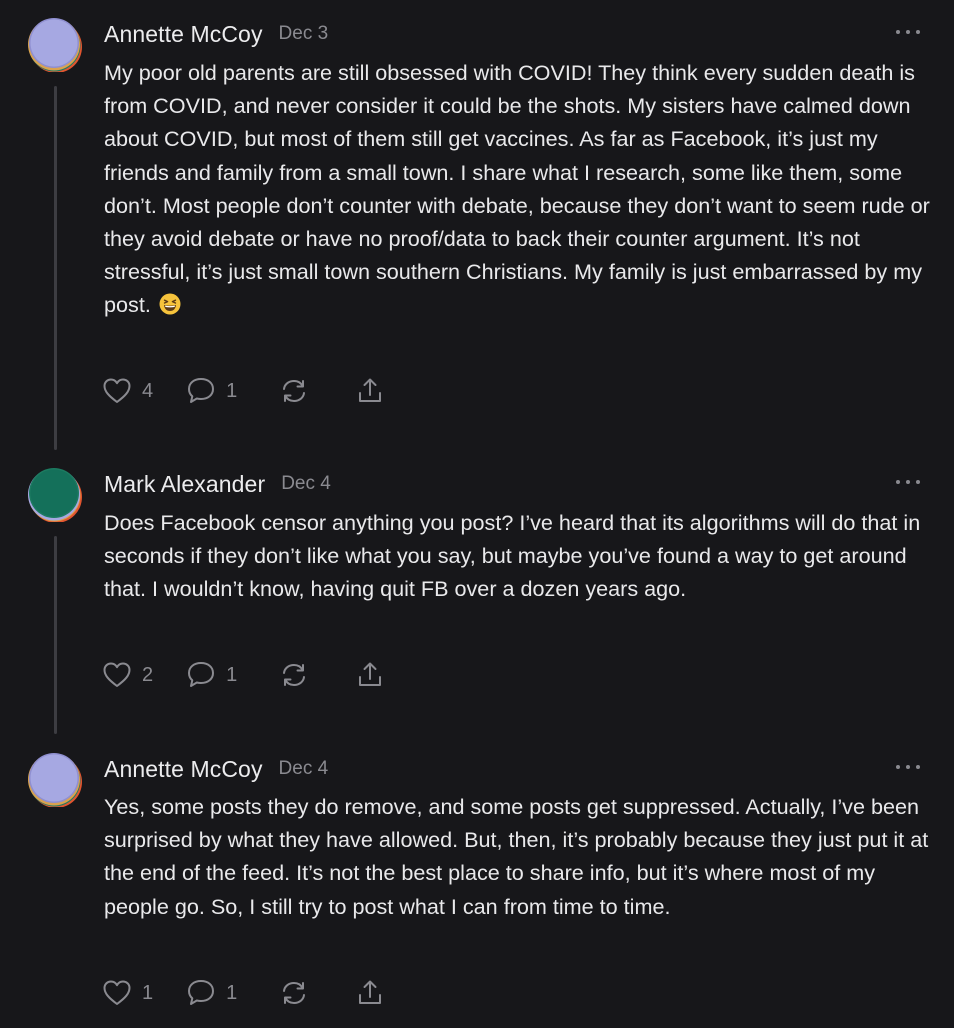 The image size is (954, 1028). What do you see at coordinates (184, 484) in the screenshot?
I see `author-name: Mark Alexander` at bounding box center [184, 484].